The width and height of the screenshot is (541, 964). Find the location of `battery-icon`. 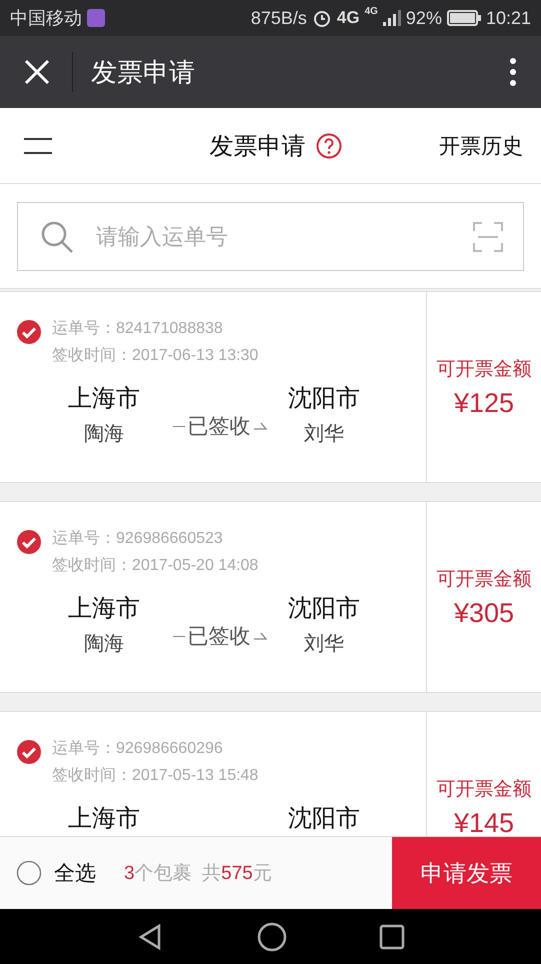

battery-icon is located at coordinates (463, 18).